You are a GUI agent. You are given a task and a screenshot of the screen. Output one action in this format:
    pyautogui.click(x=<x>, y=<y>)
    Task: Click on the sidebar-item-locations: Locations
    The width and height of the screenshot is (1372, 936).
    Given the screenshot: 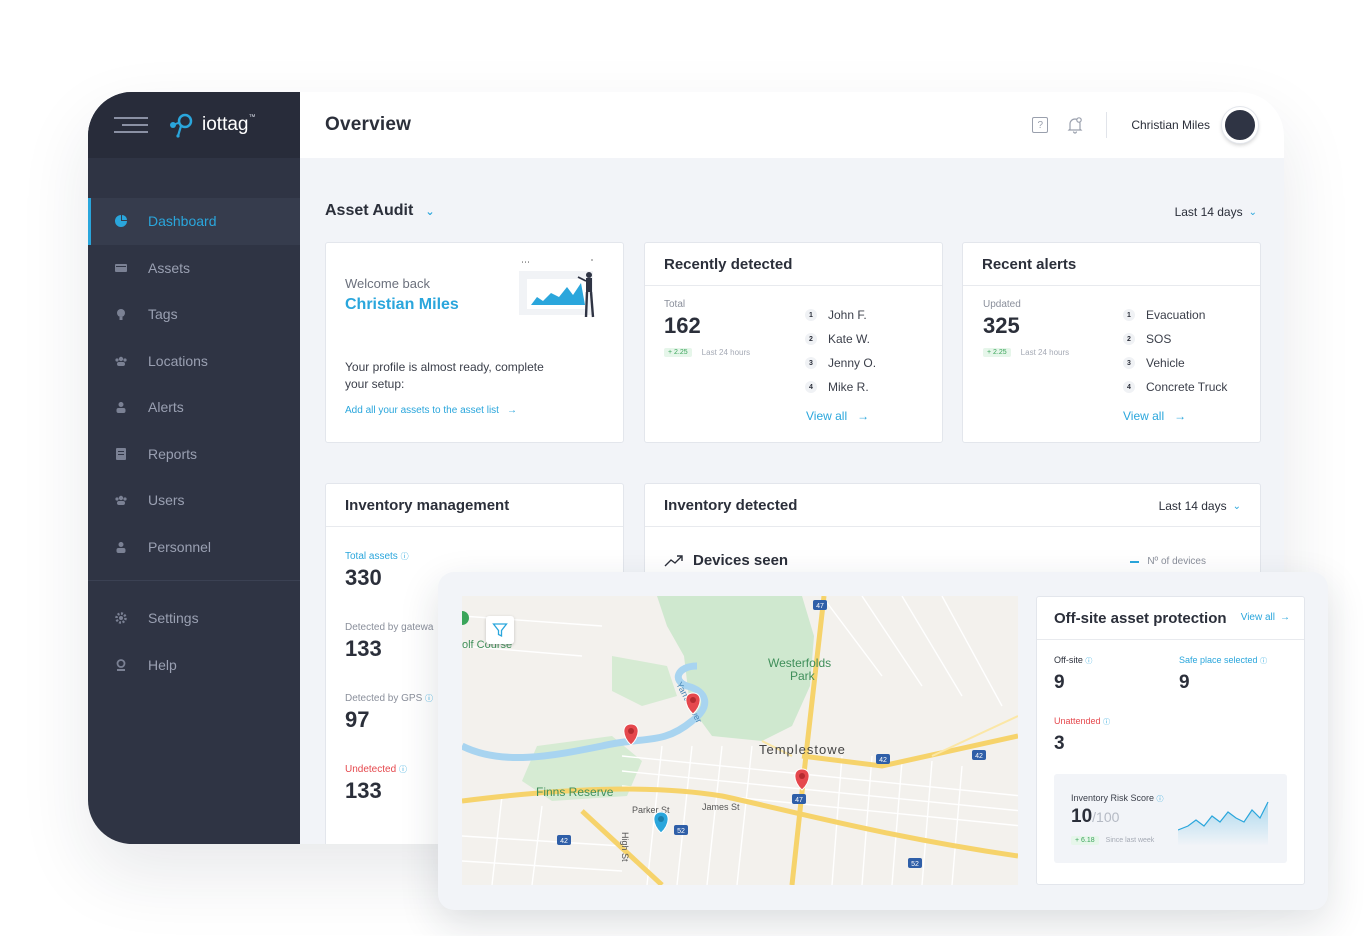 What is the action you would take?
    pyautogui.click(x=194, y=361)
    